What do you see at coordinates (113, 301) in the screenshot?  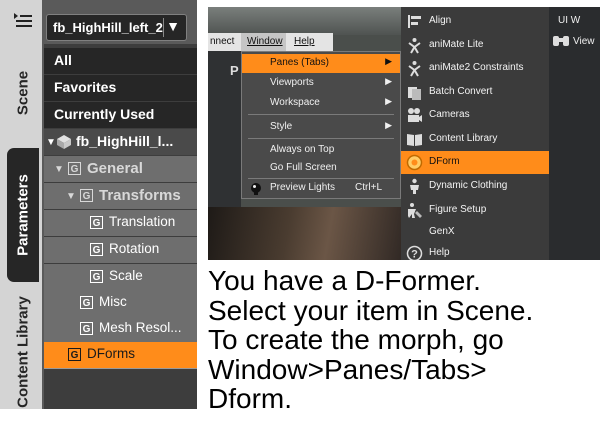 I see `tree-item-label: Misc` at bounding box center [113, 301].